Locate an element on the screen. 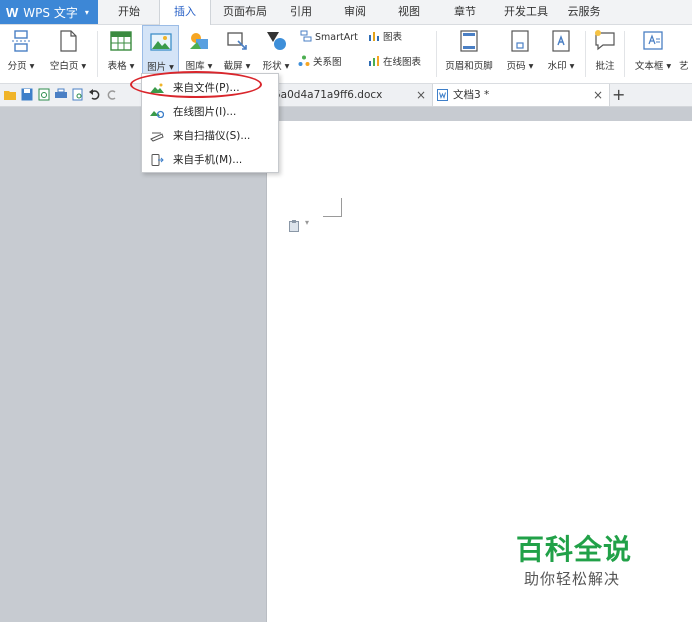 This screenshot has height=622, width=692. blank-page-label: 空白页 ▾ is located at coordinates (68, 66).